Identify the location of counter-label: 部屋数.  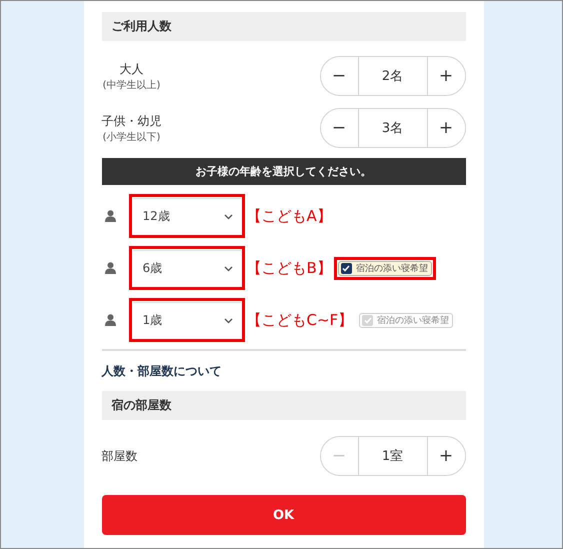
(120, 456).